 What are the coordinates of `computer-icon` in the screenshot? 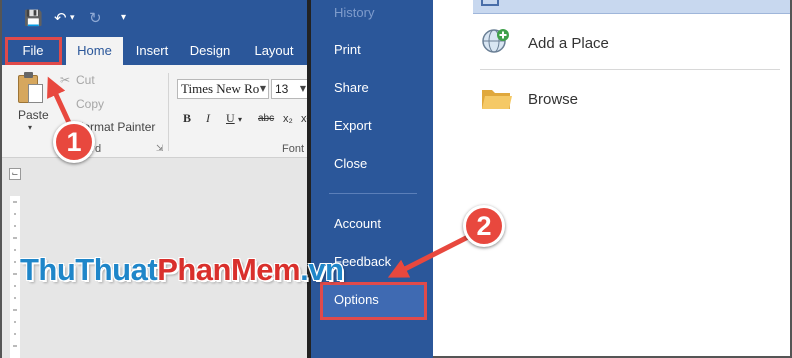 It's located at (490, 3).